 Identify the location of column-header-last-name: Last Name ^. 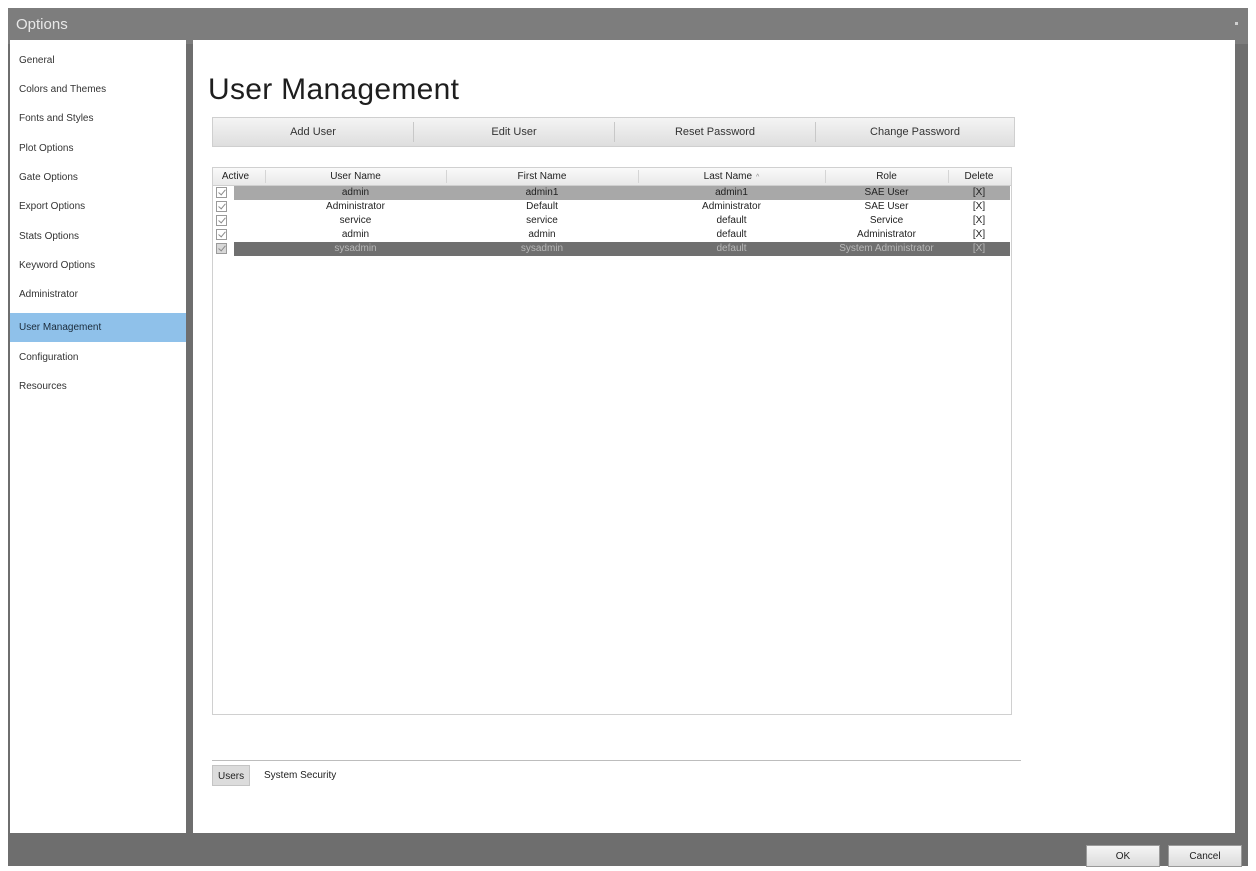
(731, 176).